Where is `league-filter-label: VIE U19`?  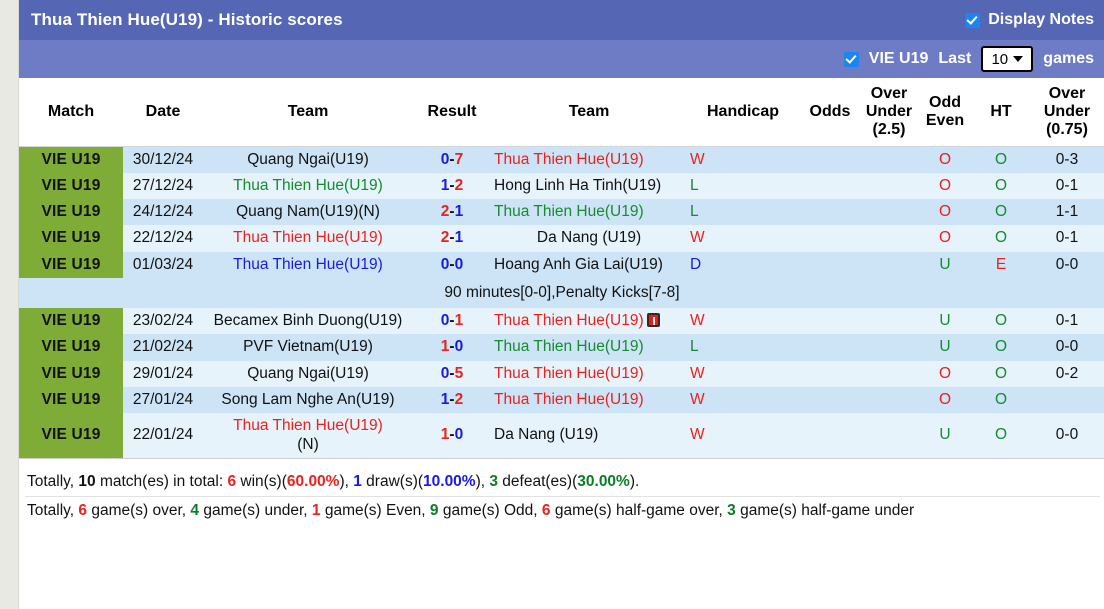 league-filter-label: VIE U19 is located at coordinates (898, 58).